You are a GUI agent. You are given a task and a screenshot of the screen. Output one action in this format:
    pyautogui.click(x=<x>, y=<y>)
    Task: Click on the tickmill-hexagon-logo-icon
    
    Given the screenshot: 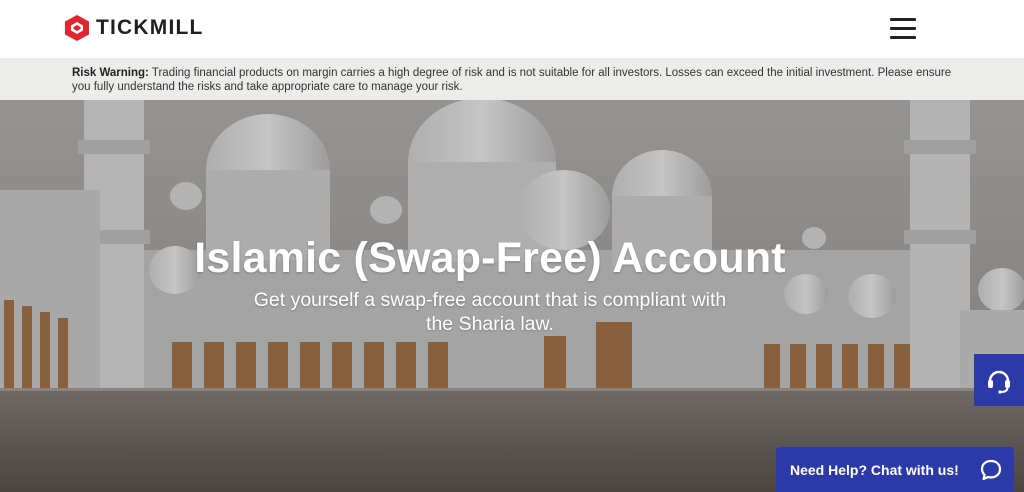 What is the action you would take?
    pyautogui.click(x=77, y=28)
    